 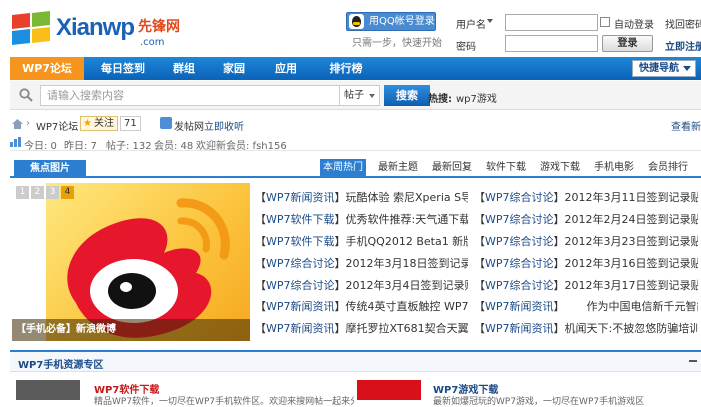 I want to click on software-description: 精品WP7软件，一切尽在WP7手机软件区。欢迎来搜网帖一起来分, so click(x=224, y=402).